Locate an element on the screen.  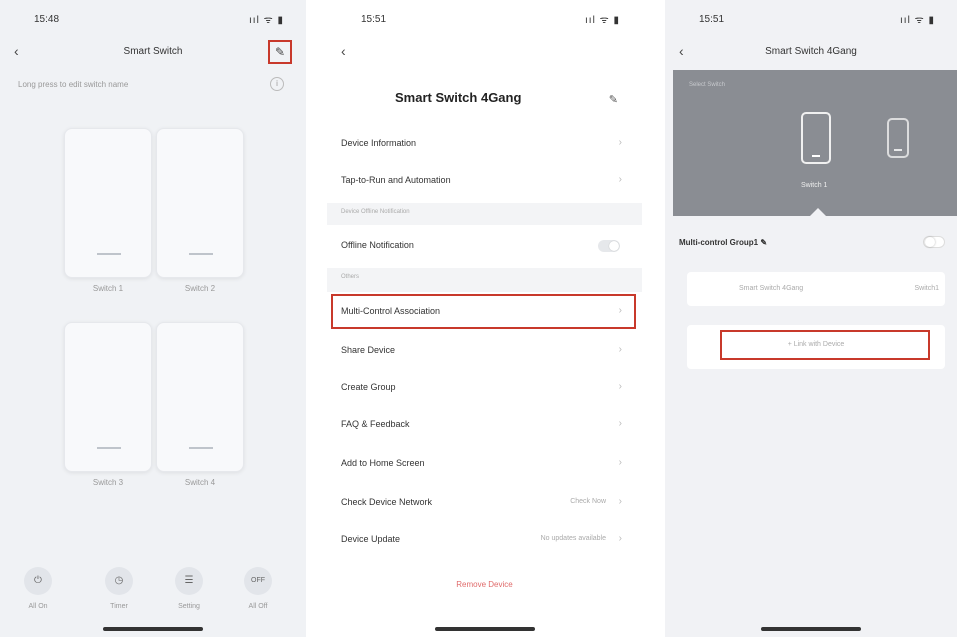
linked-switch-name: Switch1 is located at coordinates (926, 288).